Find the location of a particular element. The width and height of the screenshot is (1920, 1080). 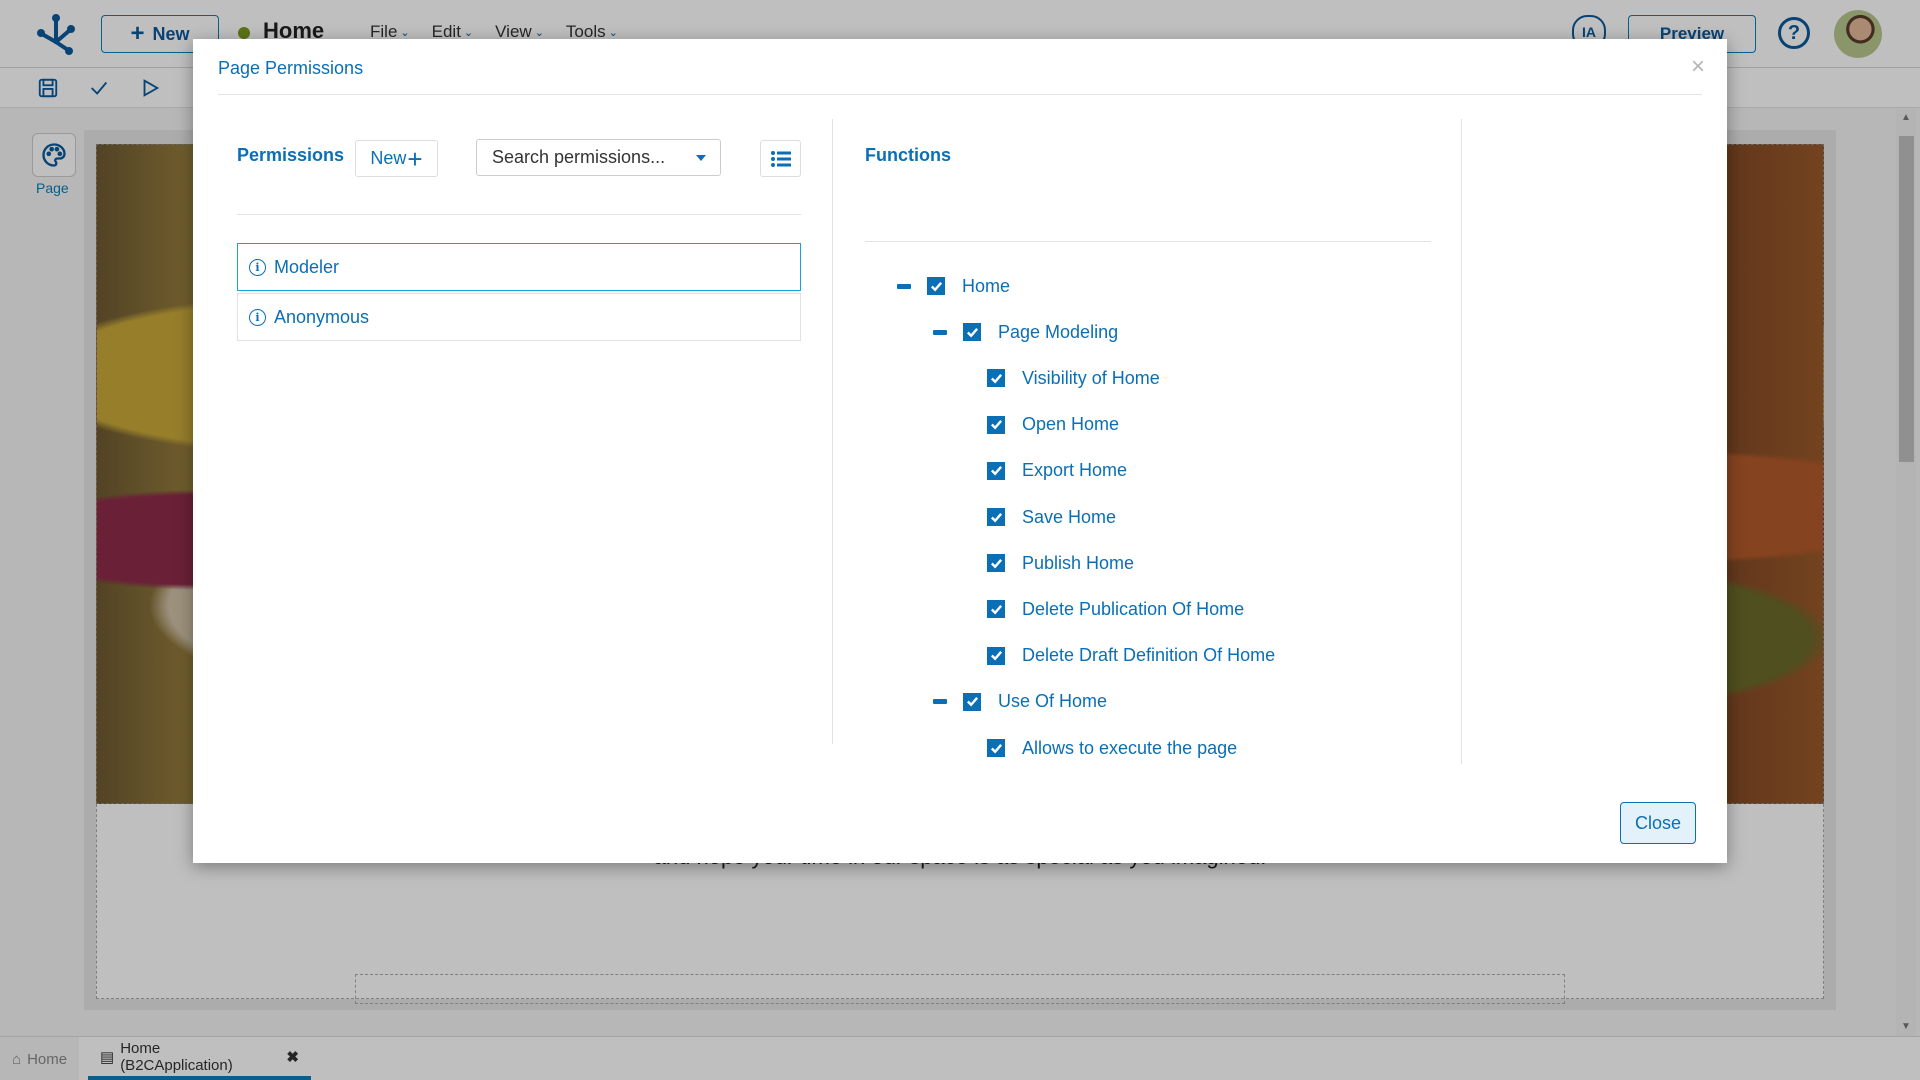

tree-node-label: Page Modeling is located at coordinates (1058, 331).